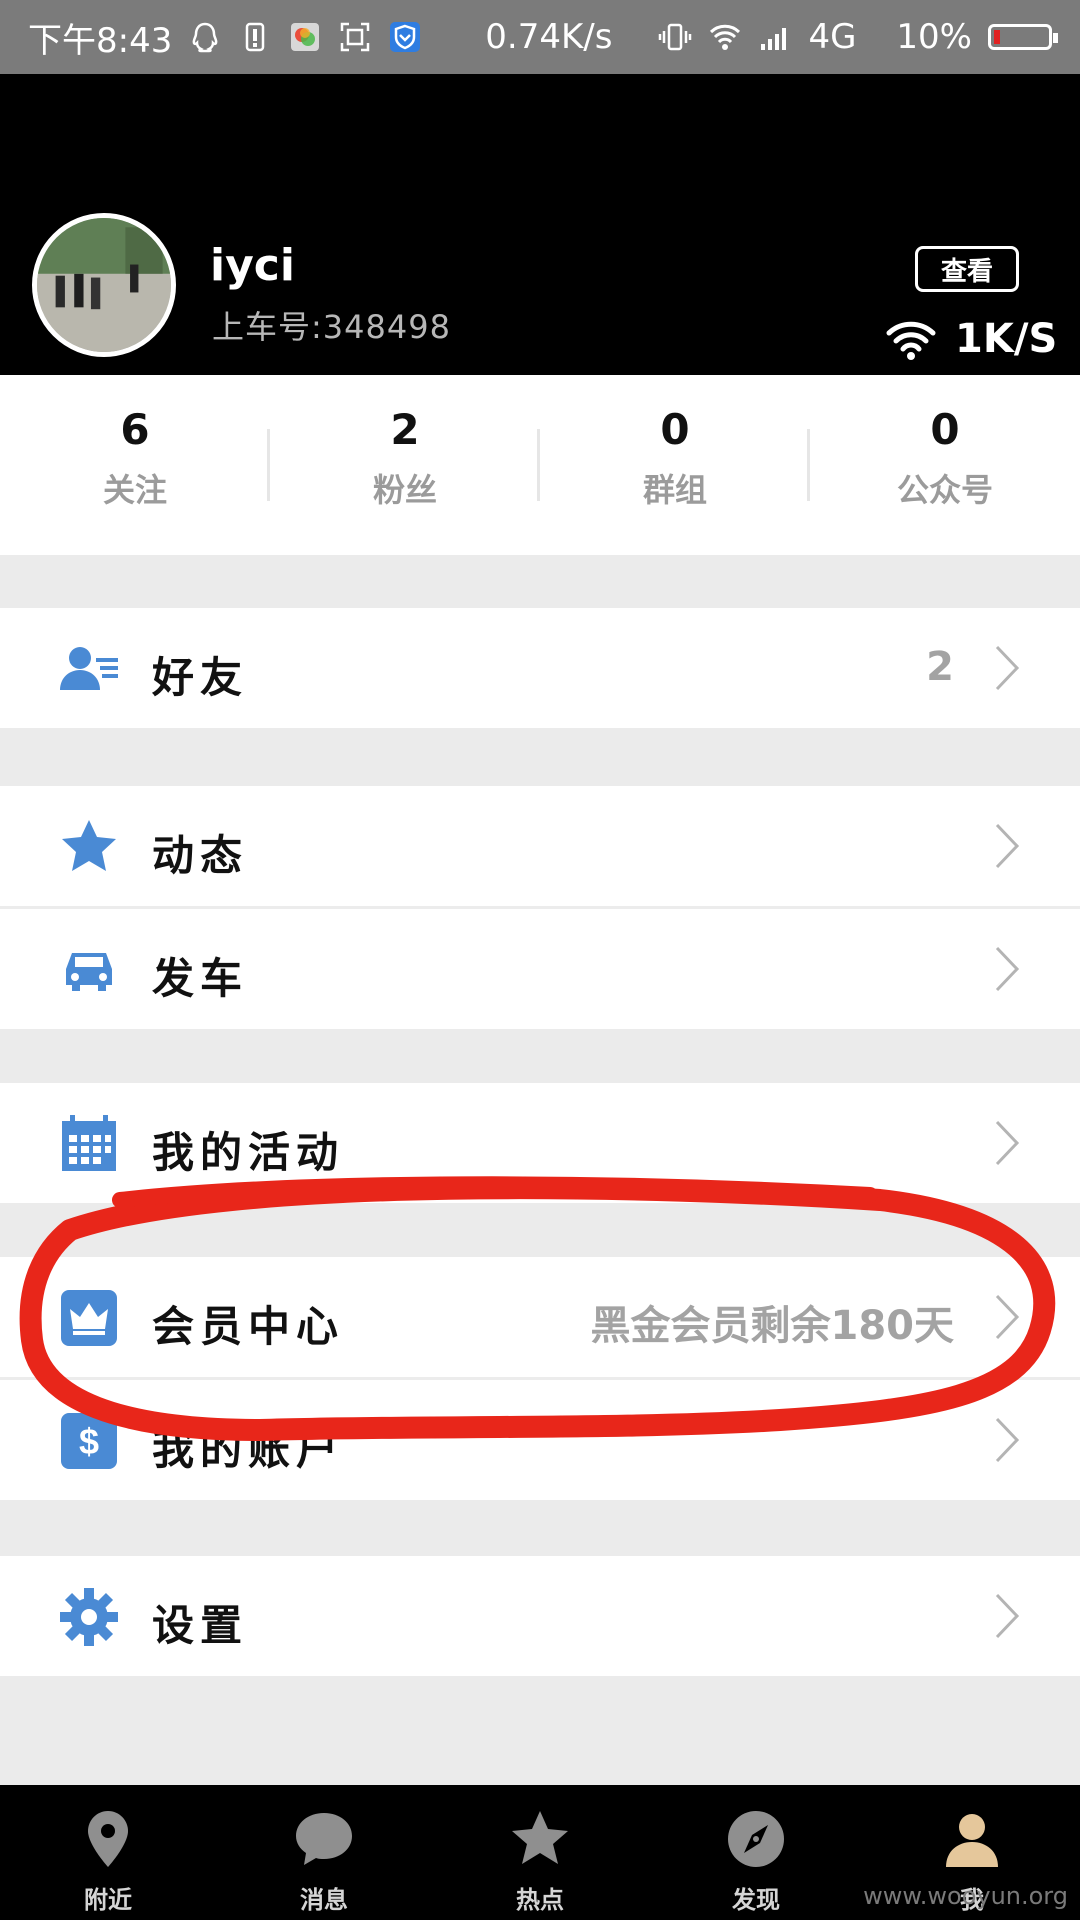 The height and width of the screenshot is (1920, 1080). Describe the element at coordinates (248, 1326) in the screenshot. I see `menu-item-label: 会员中心` at that location.